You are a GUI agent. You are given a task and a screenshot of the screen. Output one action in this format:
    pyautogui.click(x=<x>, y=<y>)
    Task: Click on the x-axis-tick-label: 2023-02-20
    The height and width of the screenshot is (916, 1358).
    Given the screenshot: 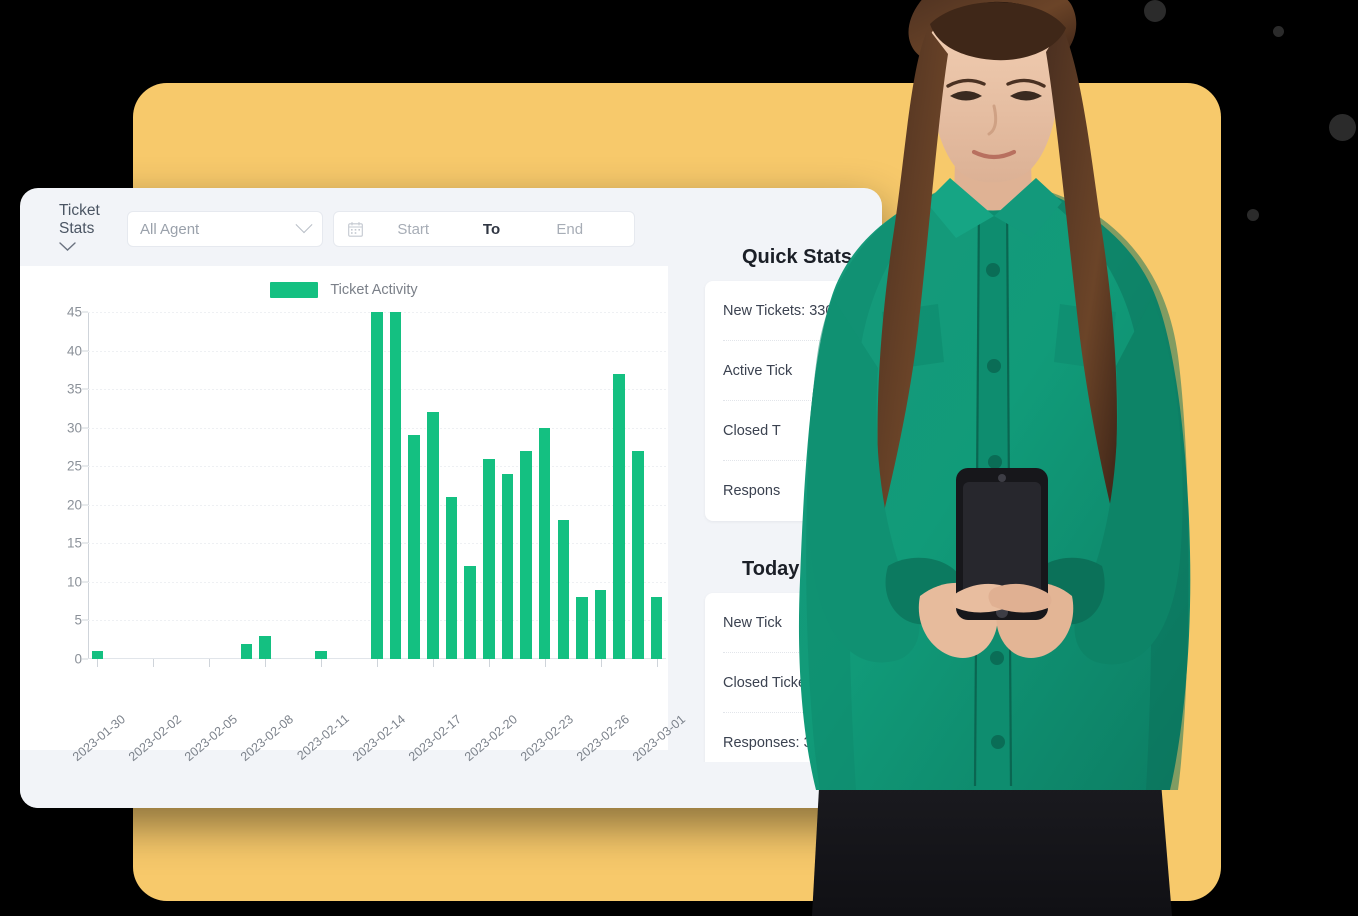 What is the action you would take?
    pyautogui.click(x=490, y=738)
    